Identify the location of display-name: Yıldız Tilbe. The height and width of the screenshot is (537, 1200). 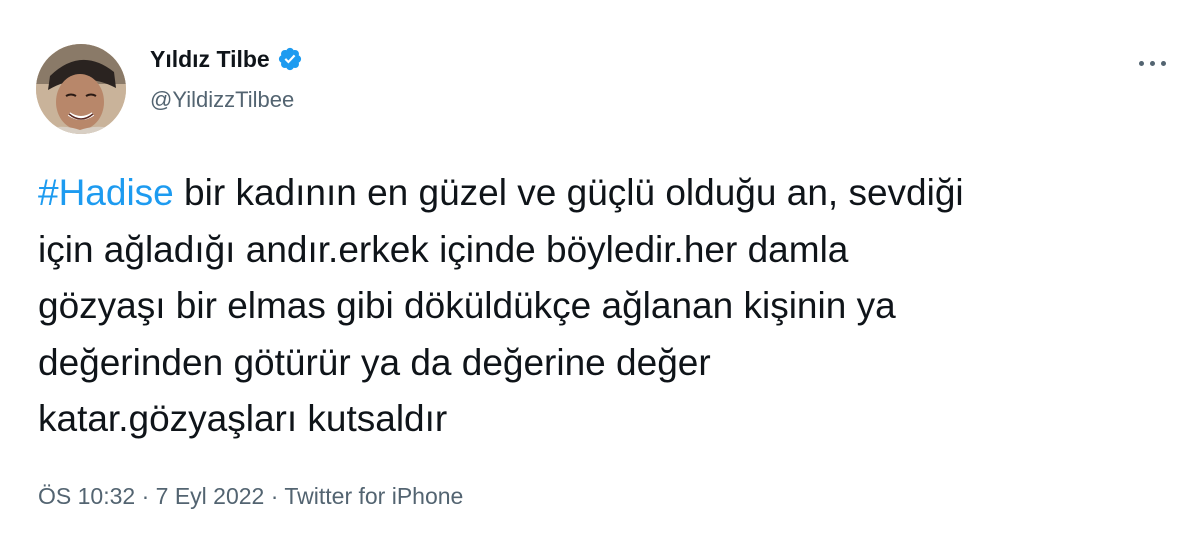
(210, 59).